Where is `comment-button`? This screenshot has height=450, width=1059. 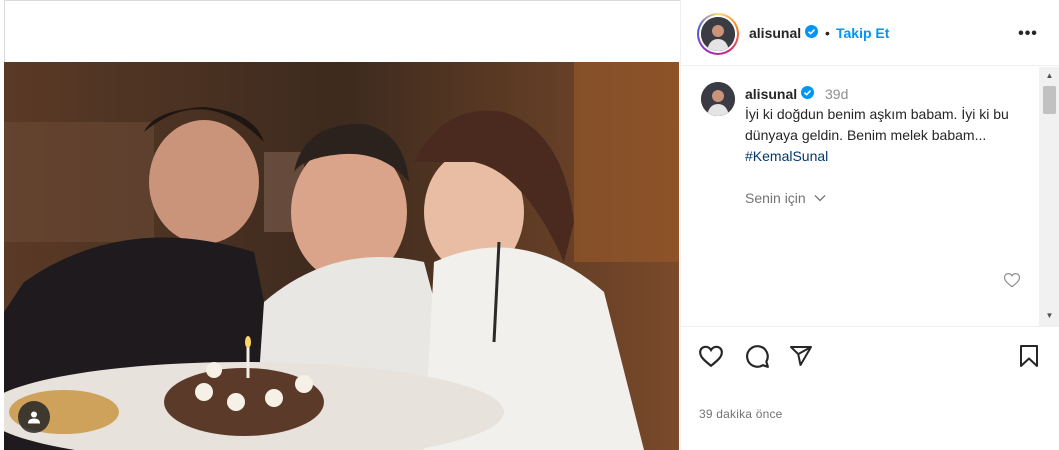
comment-button is located at coordinates (757, 356).